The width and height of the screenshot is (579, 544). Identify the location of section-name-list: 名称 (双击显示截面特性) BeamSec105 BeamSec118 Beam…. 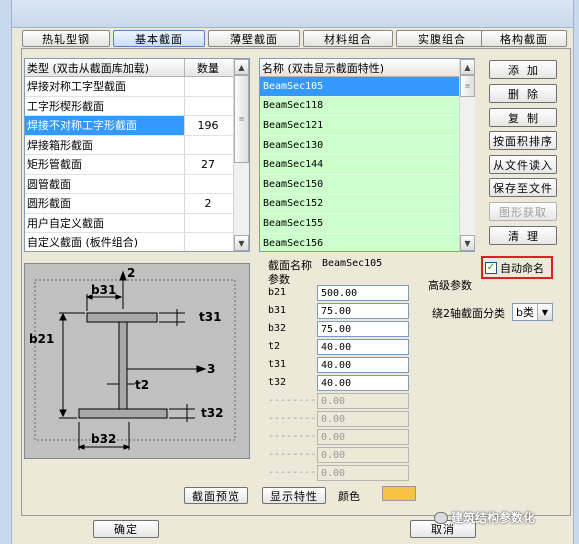
(367, 155).